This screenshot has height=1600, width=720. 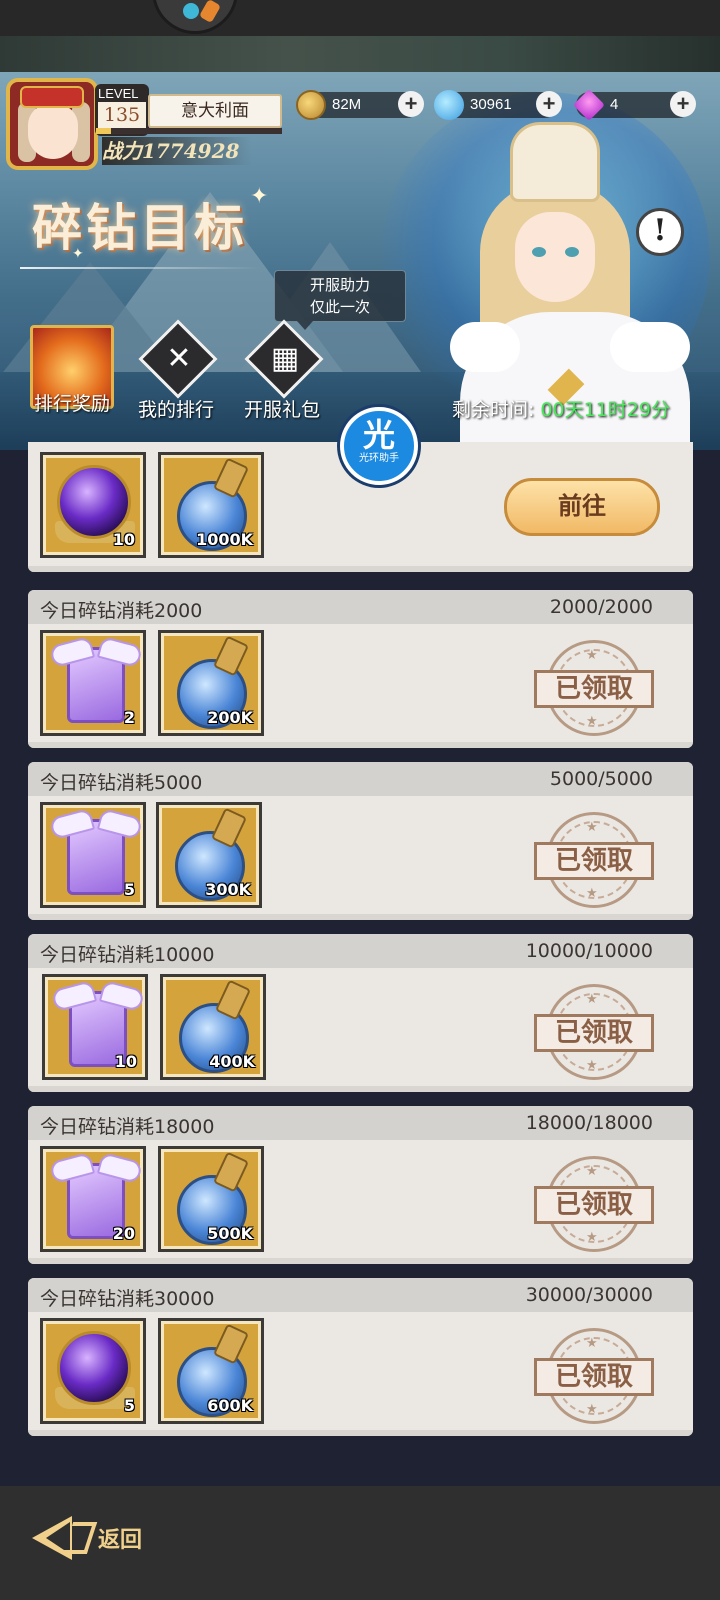 What do you see at coordinates (582, 507) in the screenshot?
I see `go-button: 前往` at bounding box center [582, 507].